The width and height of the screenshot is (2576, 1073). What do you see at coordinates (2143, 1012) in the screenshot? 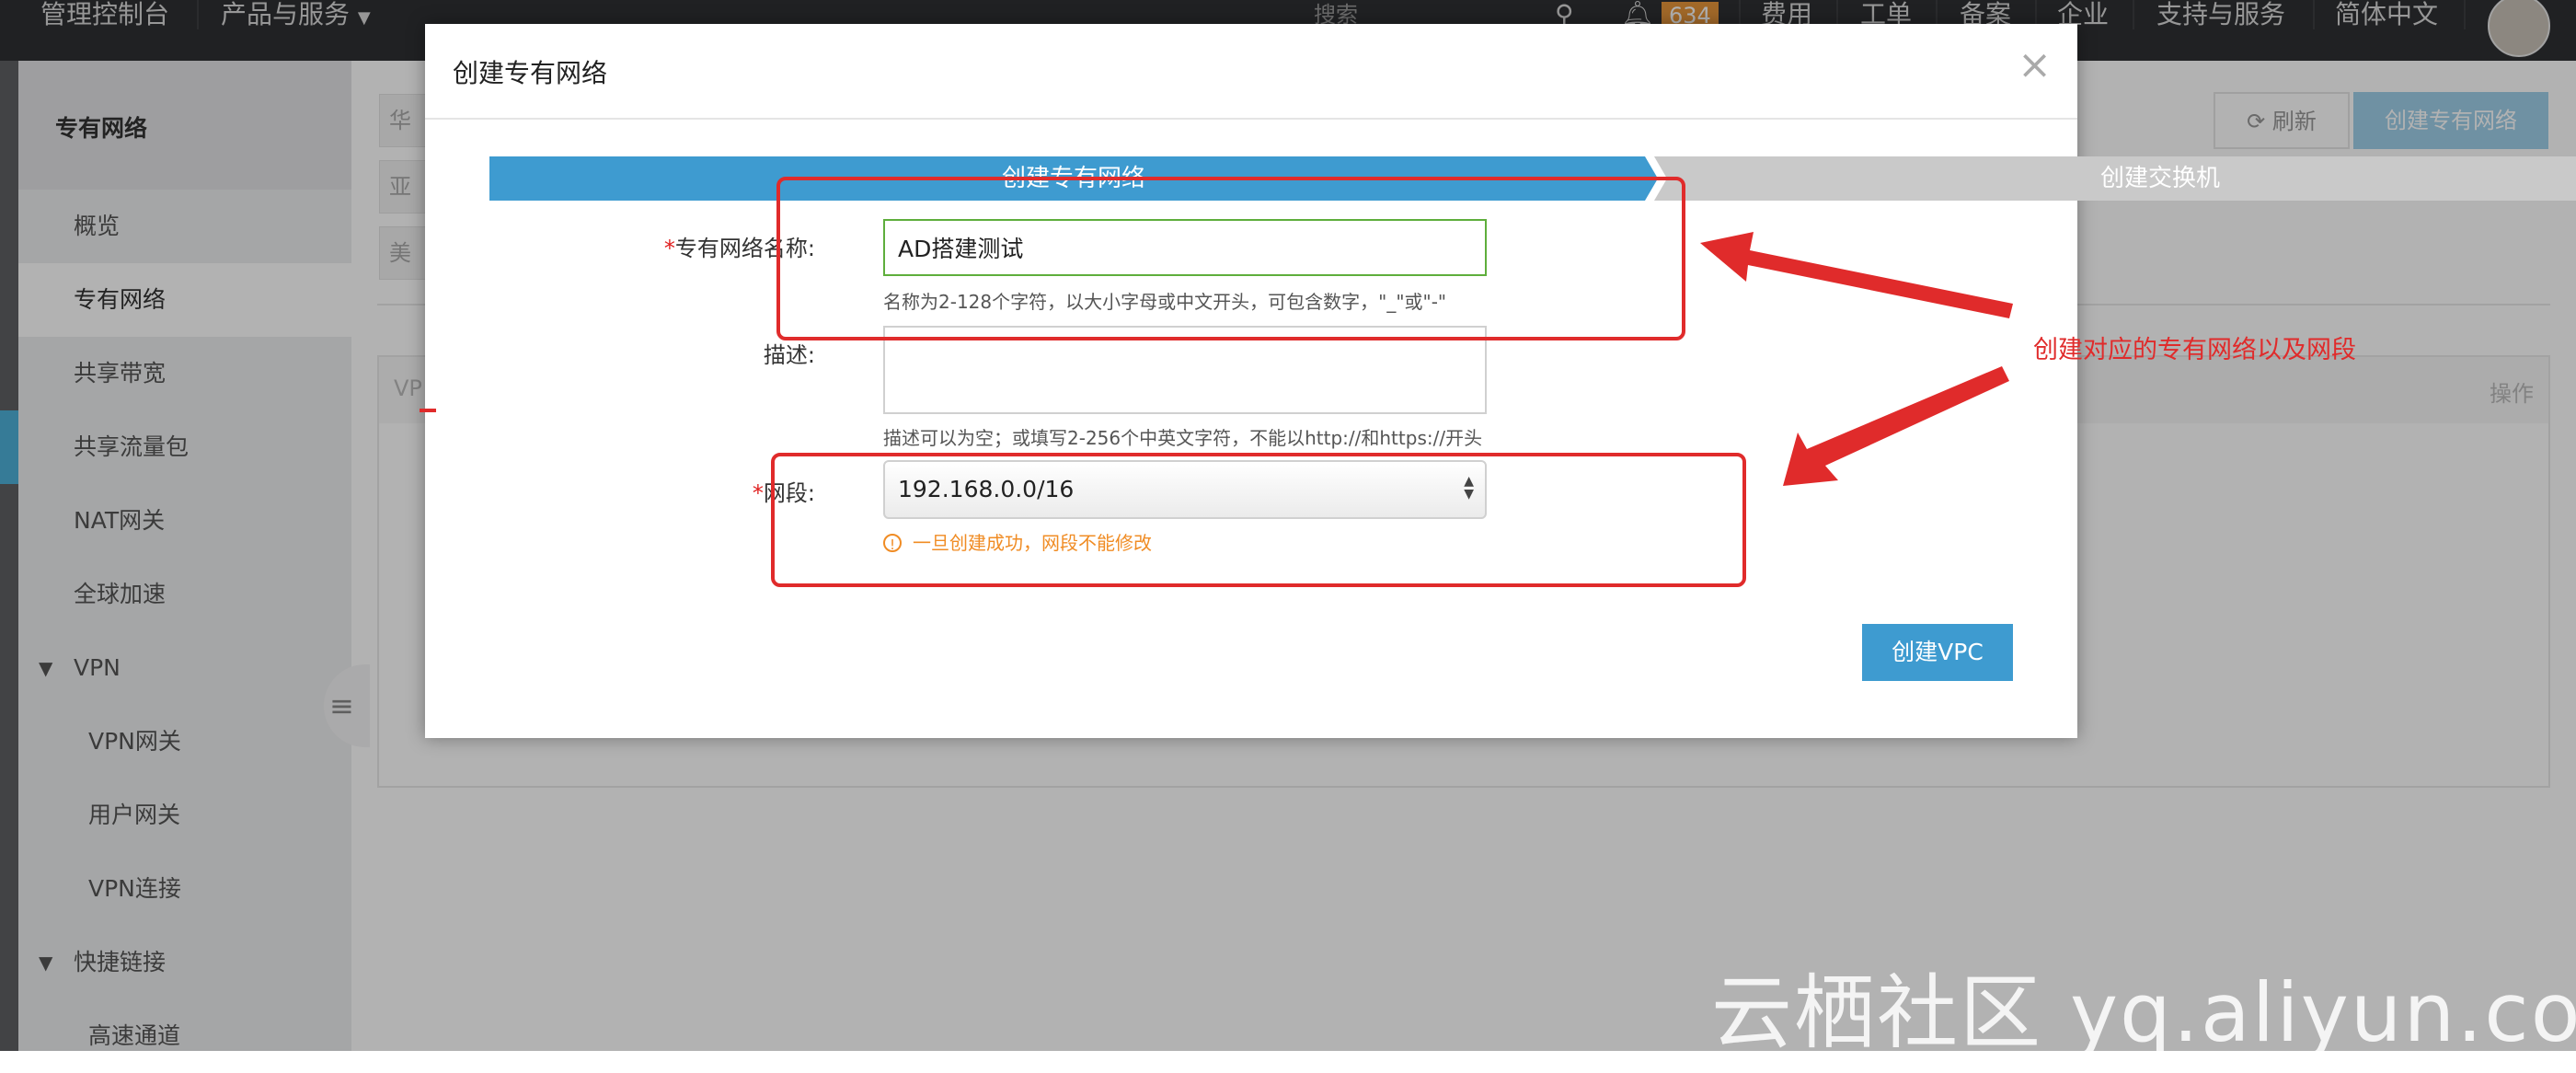
I see `watermark: 云栖社区 yq.aliyun.com` at bounding box center [2143, 1012].